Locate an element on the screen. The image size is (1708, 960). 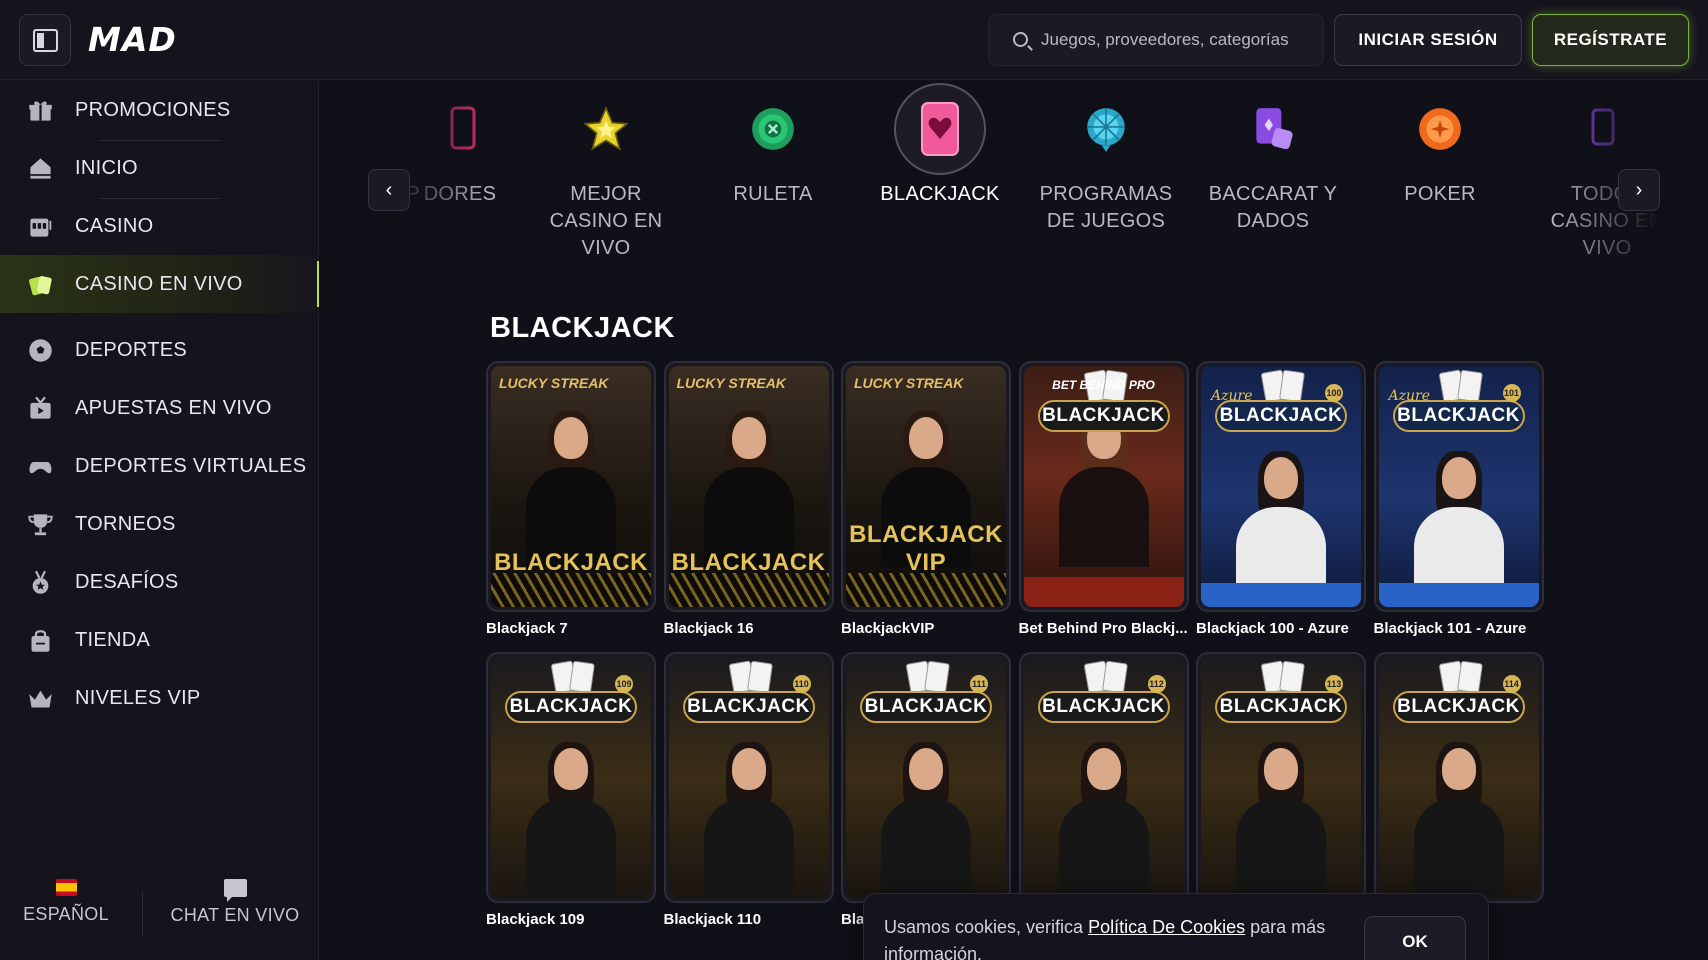
game-thumbnail: BLACKJACK BET BEHIND PRO is located at coordinates (1103, 486).